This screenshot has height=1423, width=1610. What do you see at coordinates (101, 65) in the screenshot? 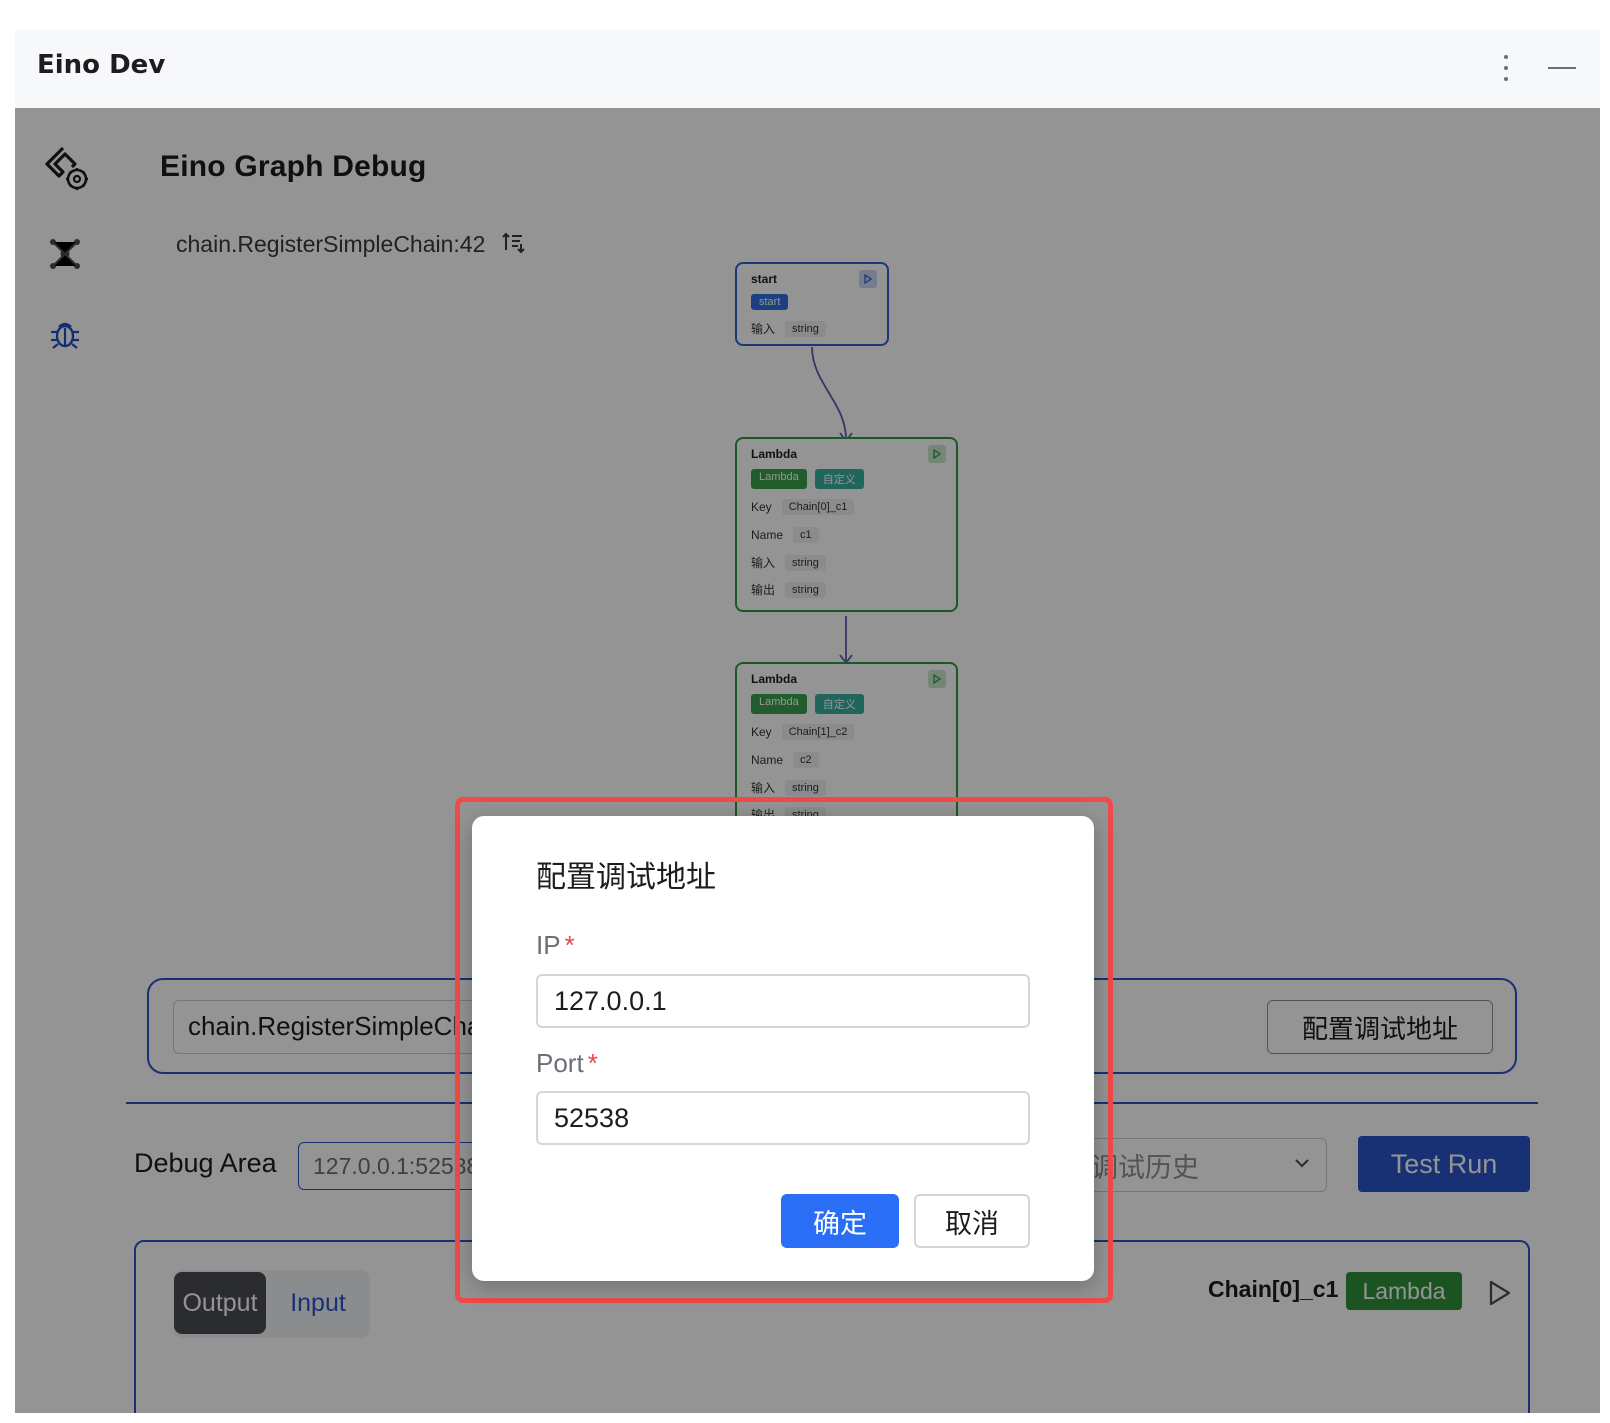
I see `app-title: Eino Dev` at bounding box center [101, 65].